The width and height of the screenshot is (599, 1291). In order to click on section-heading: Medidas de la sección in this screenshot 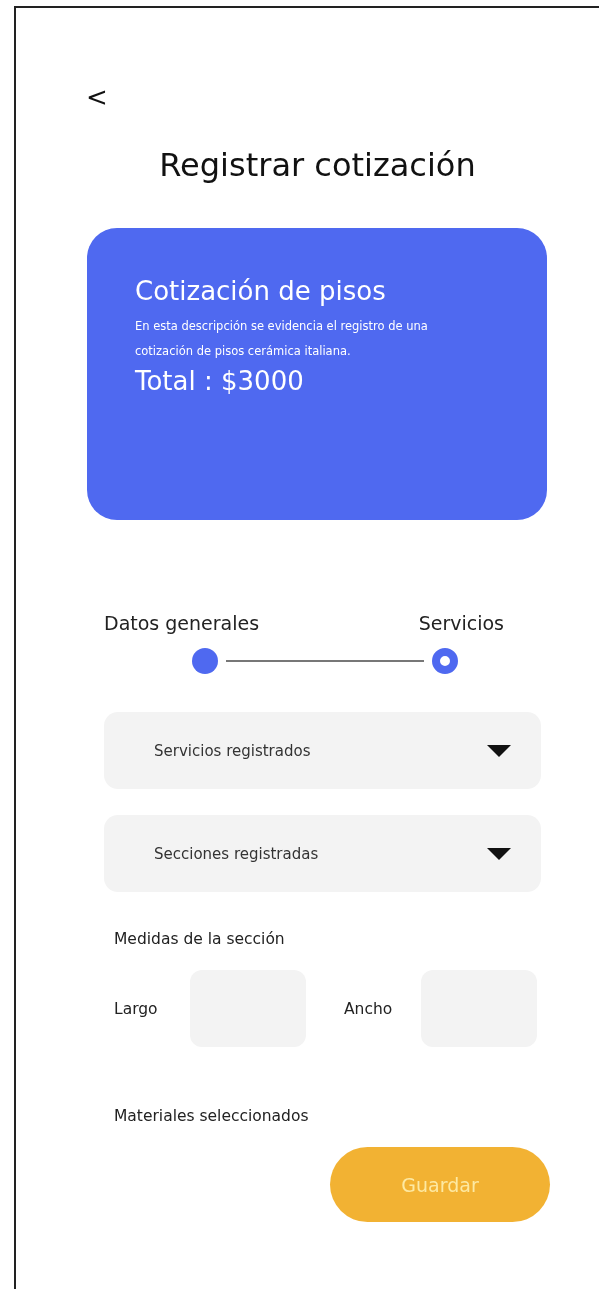, I will do `click(200, 939)`.